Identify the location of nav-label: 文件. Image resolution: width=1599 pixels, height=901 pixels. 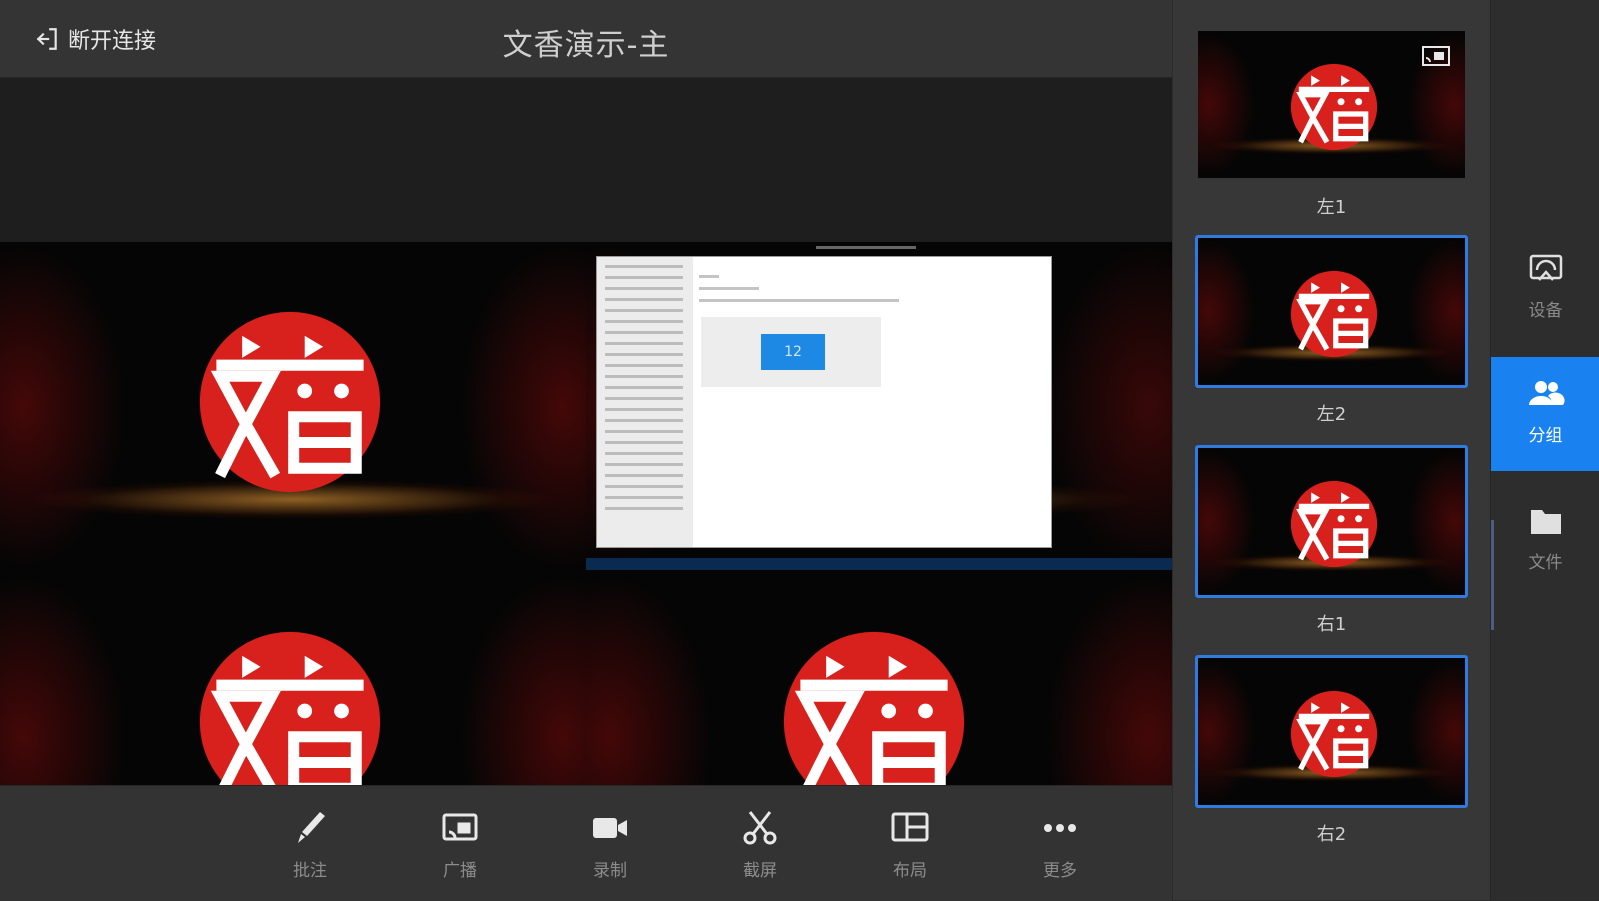
(1545, 563).